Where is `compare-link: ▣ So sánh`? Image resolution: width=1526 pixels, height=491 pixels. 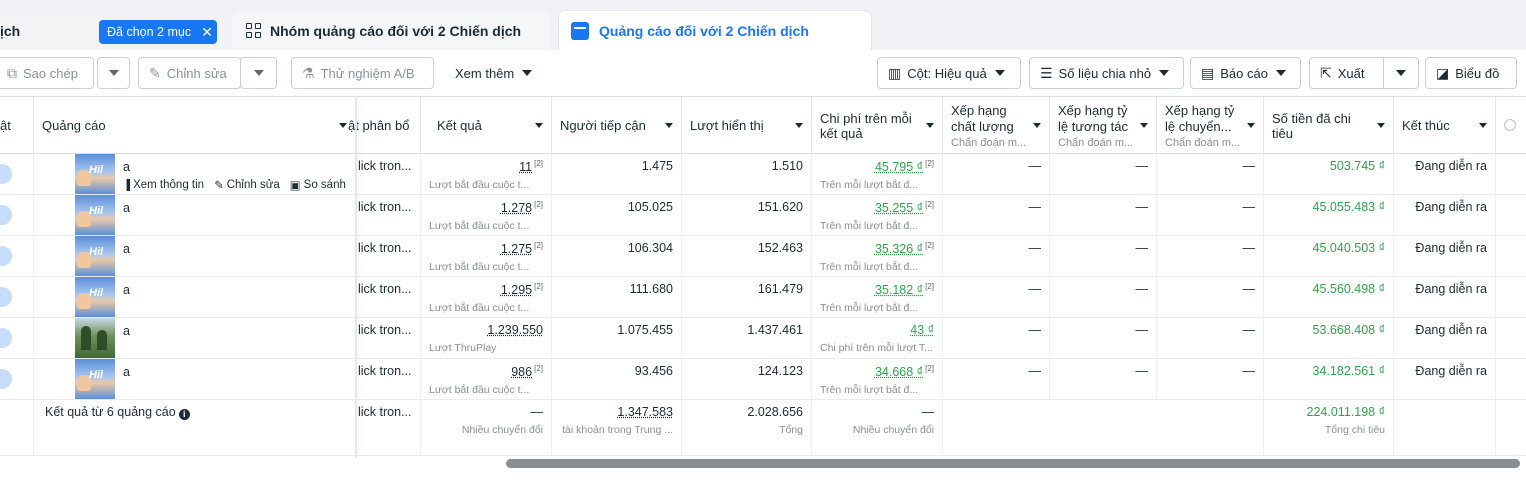
compare-link: ▣ So sánh is located at coordinates (318, 185).